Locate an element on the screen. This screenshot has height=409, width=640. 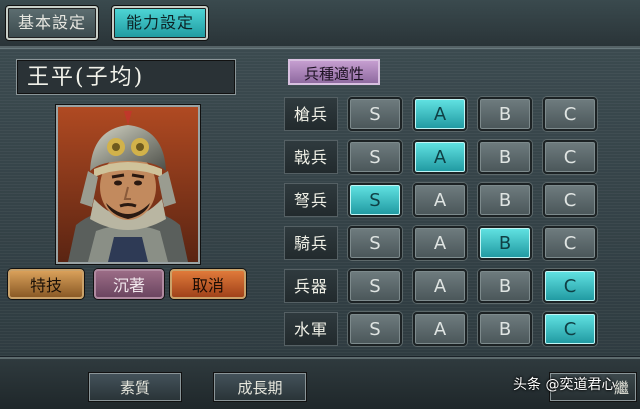
skill-value: 沉著 is located at coordinates (129, 284).